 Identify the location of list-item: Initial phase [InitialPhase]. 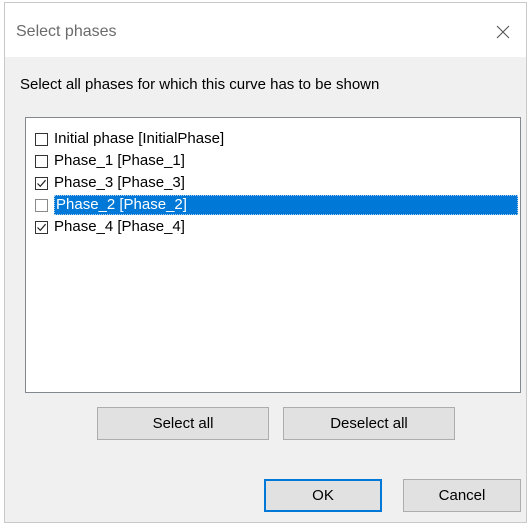
(272, 139).